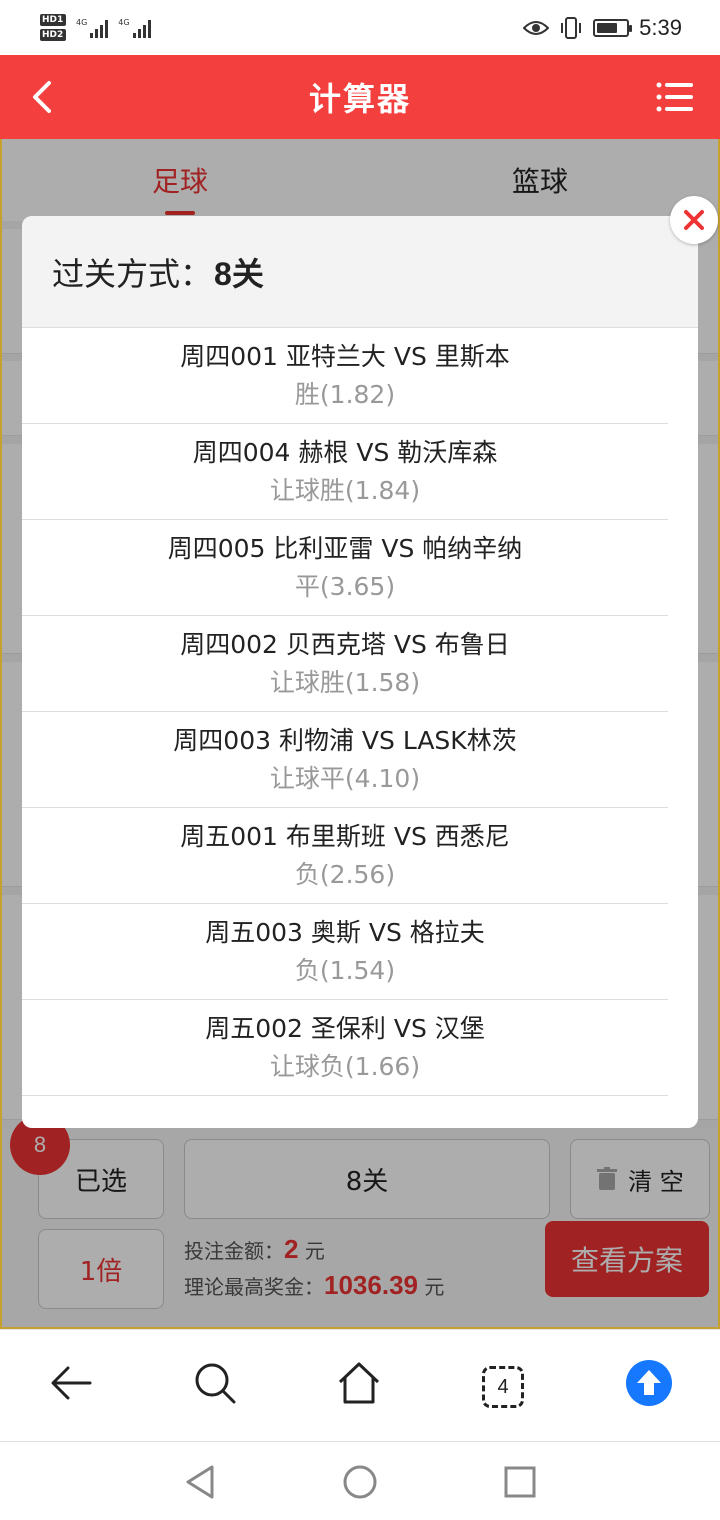  I want to click on match-pick-odds: 让球胜(1.84), so click(345, 490).